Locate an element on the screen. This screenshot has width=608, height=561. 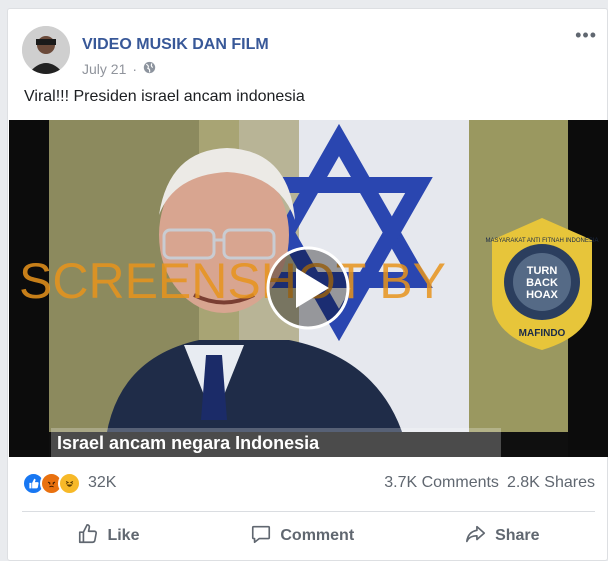
avatar-image is located at coordinates (46, 50).